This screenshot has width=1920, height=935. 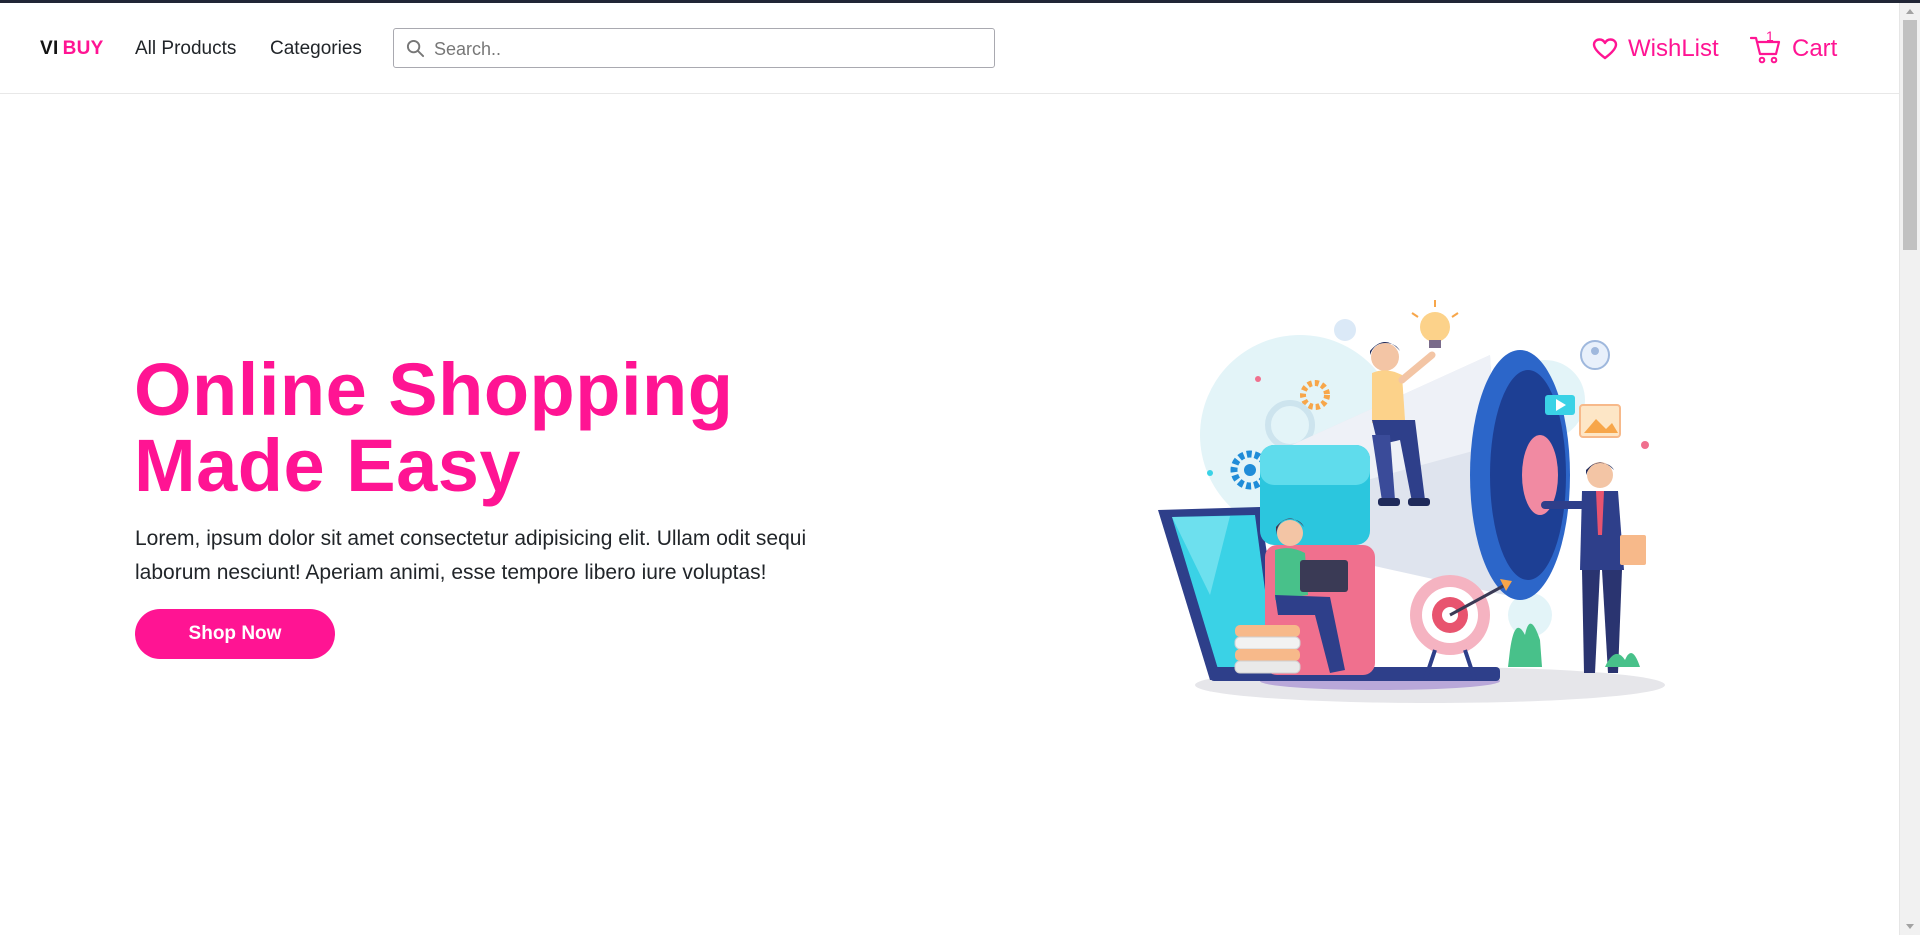 I want to click on hero-title-line-2: Made Easy, so click(x=328, y=465).